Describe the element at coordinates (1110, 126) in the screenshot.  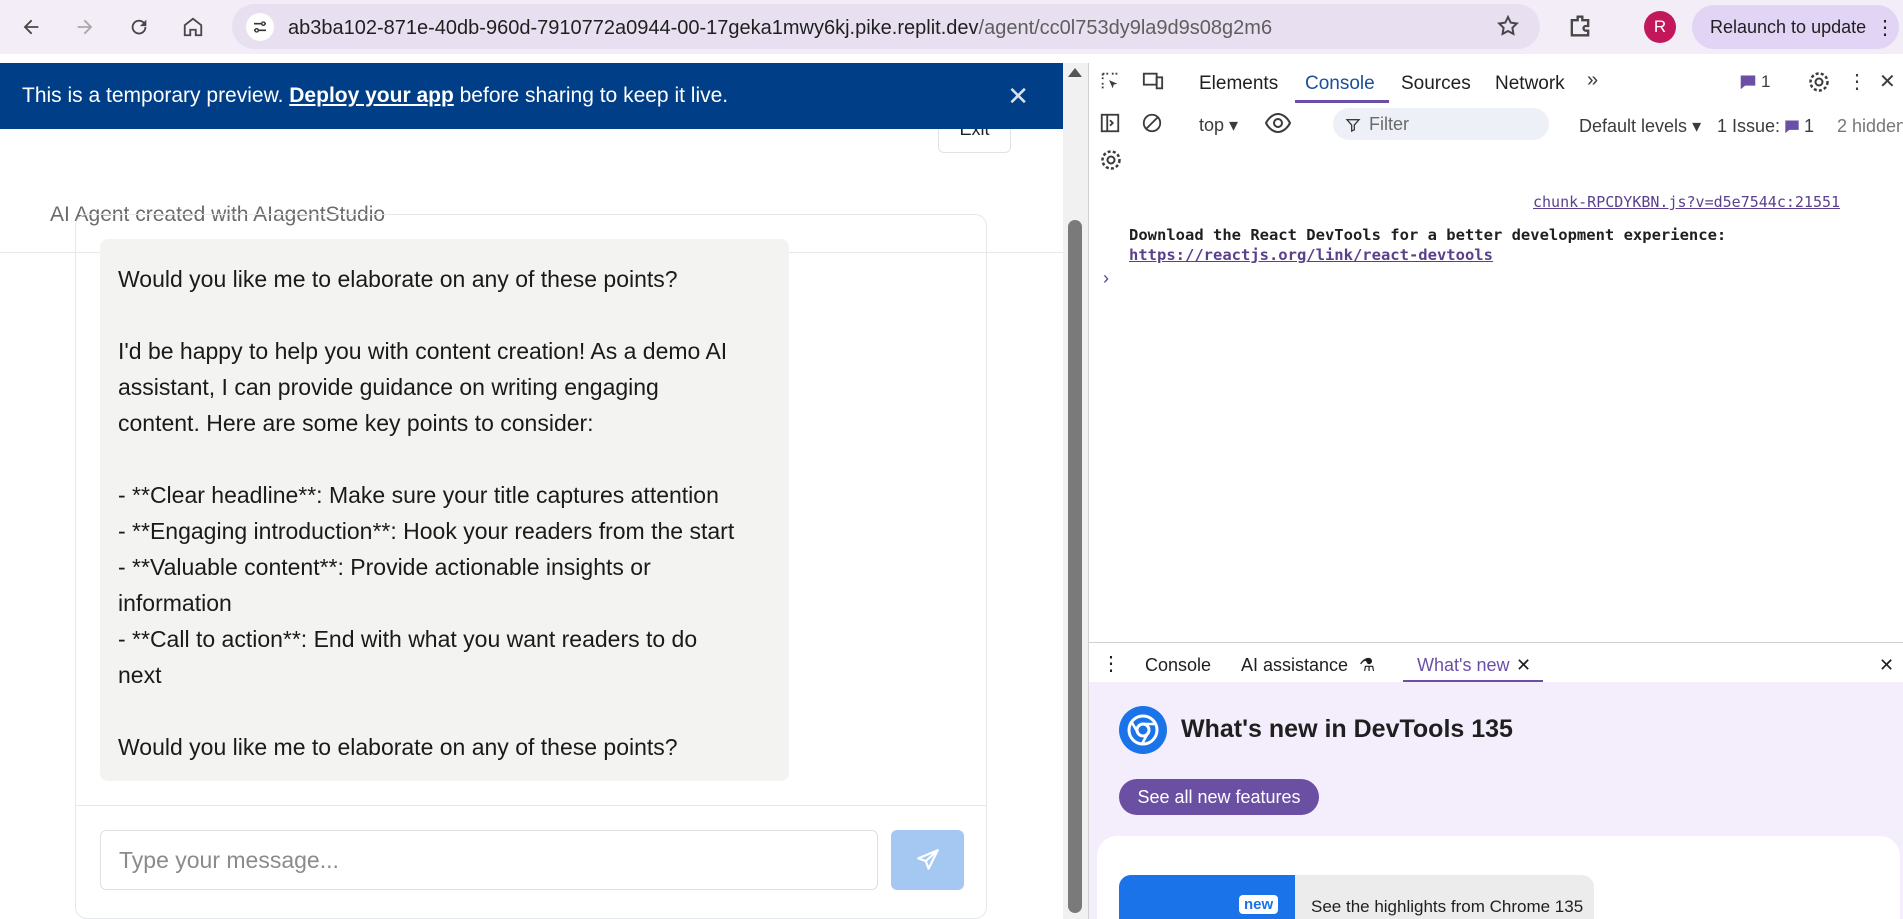
I see `sidebar-toggle-icon` at that location.